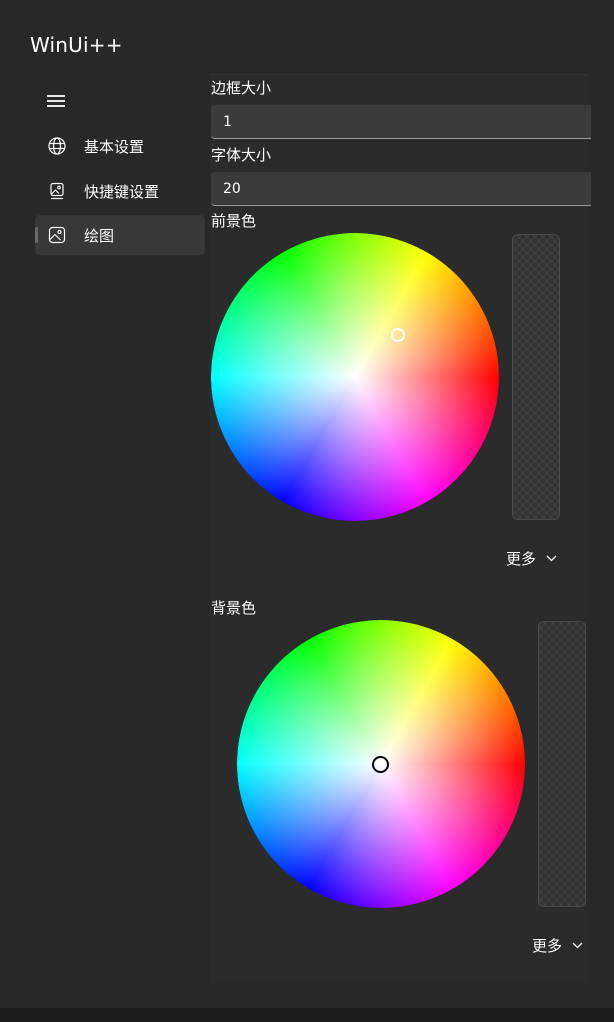  What do you see at coordinates (401, 122) in the screenshot?
I see `border-size-input: 1` at bounding box center [401, 122].